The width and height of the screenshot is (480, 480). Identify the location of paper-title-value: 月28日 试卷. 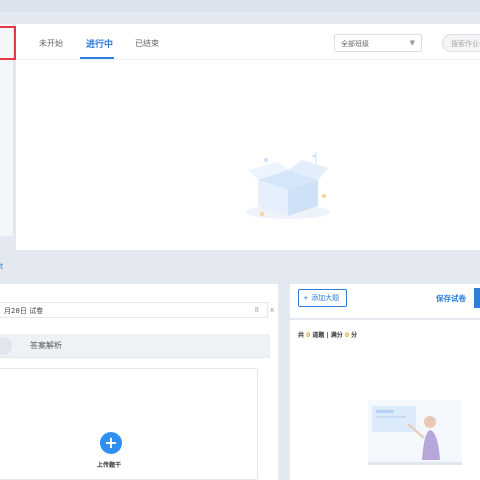
(24, 311).